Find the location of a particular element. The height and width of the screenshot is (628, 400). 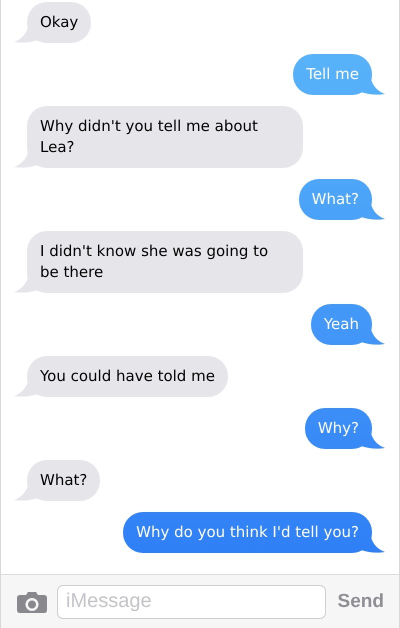

camera-icon is located at coordinates (32, 601).